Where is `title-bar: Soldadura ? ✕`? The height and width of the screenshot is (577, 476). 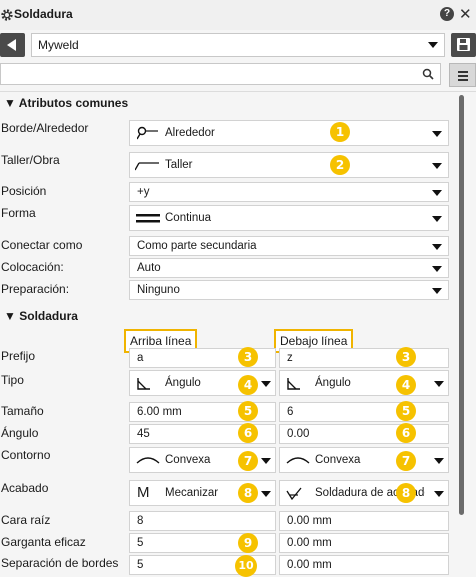
title-bar: Soldadura ? ✕ is located at coordinates (238, 15).